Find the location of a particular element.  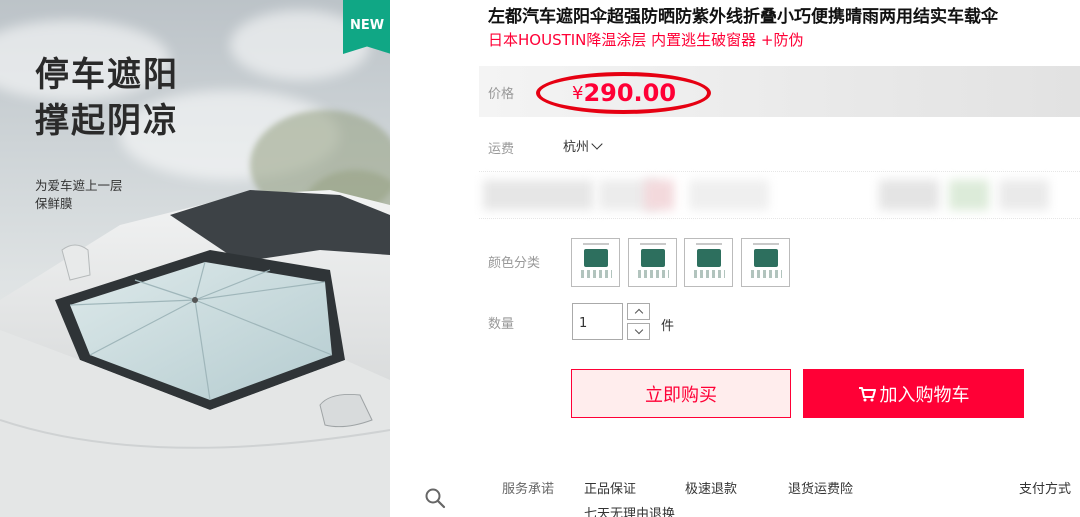

price-highlight: ¥290.00 is located at coordinates (623, 93).